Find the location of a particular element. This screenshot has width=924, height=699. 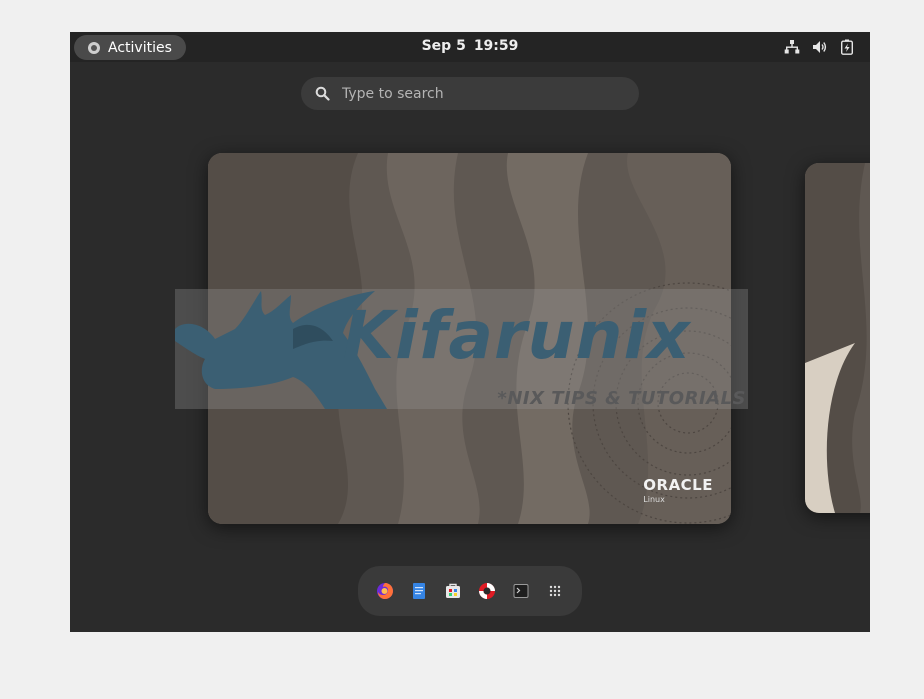

brand-sub: Linux is located at coordinates (654, 499).